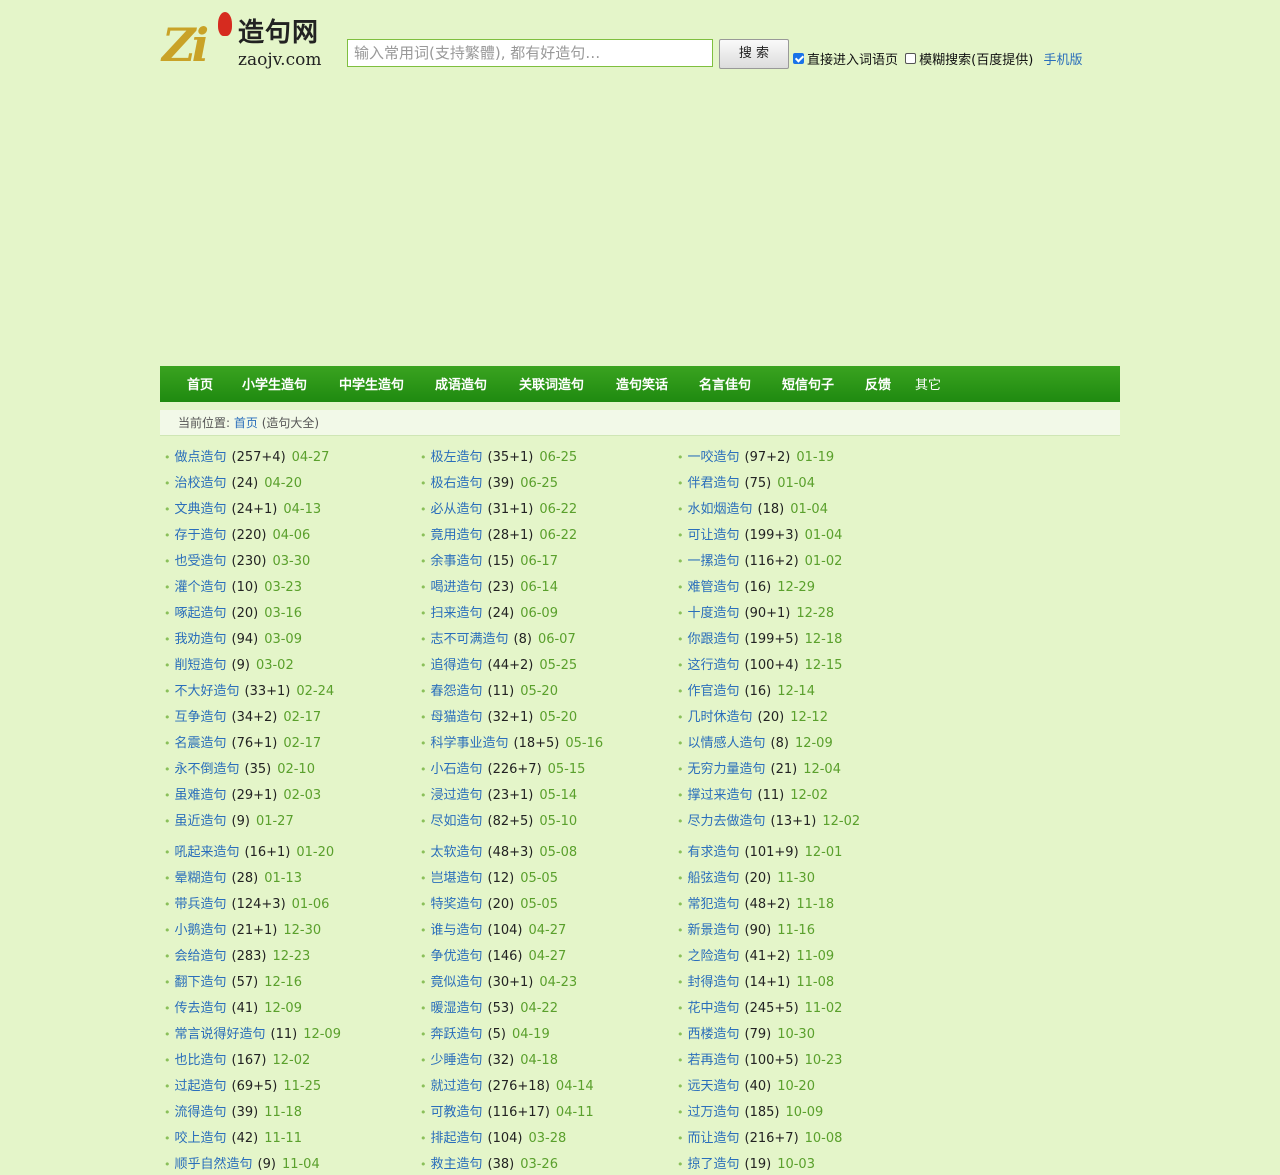  I want to click on word-link: 科学事业造句, so click(470, 743).